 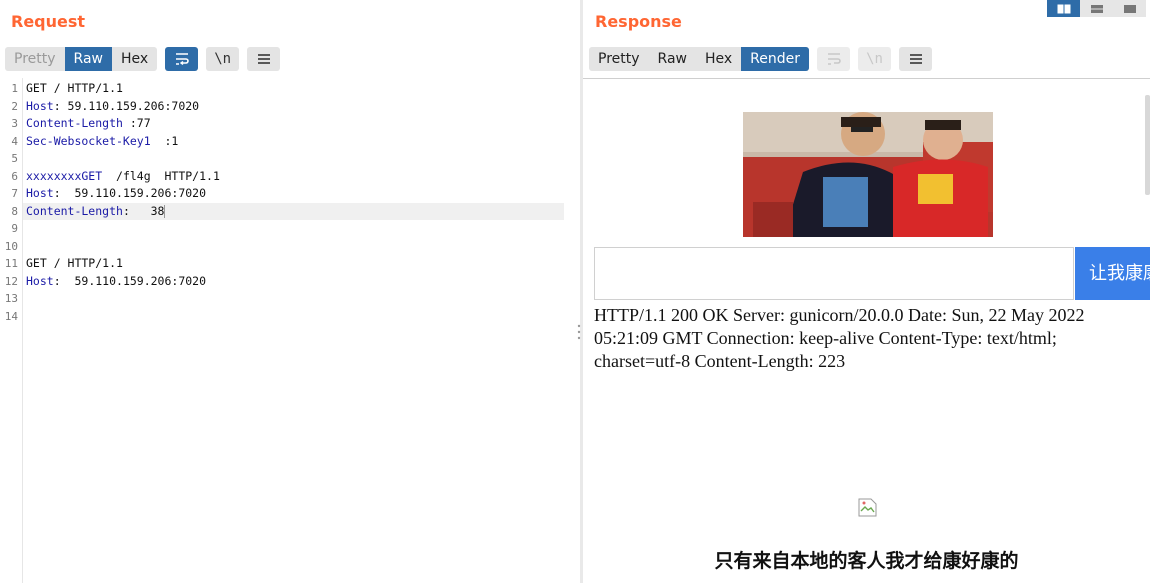 I want to click on response-toolbar: Pretty Raw Hex Render \n, so click(x=761, y=59).